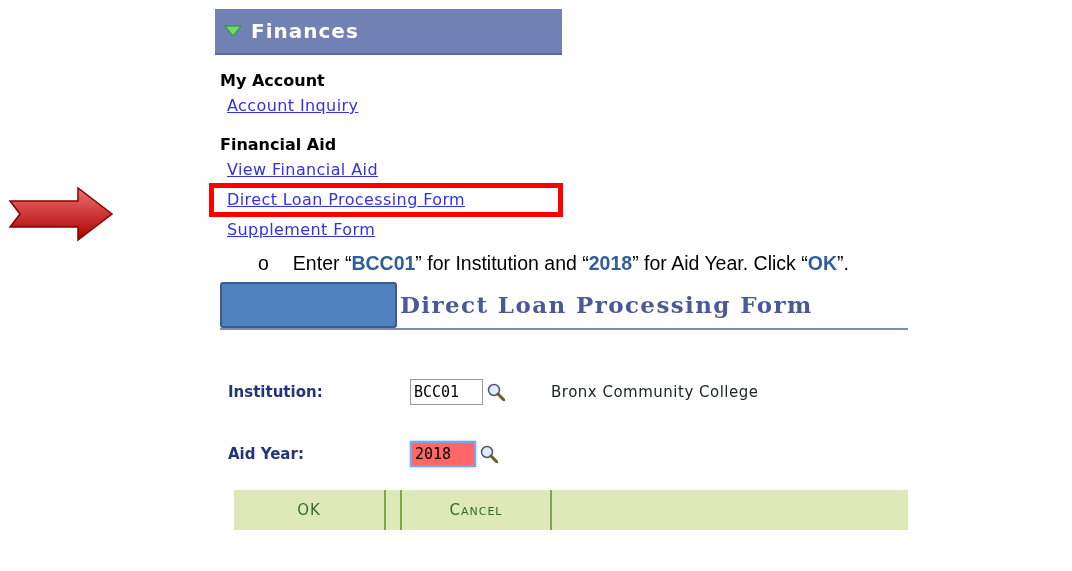 Image resolution: width=1072 pixels, height=571 pixels. What do you see at coordinates (293, 106) in the screenshot?
I see `menu-link: Account Inquiry` at bounding box center [293, 106].